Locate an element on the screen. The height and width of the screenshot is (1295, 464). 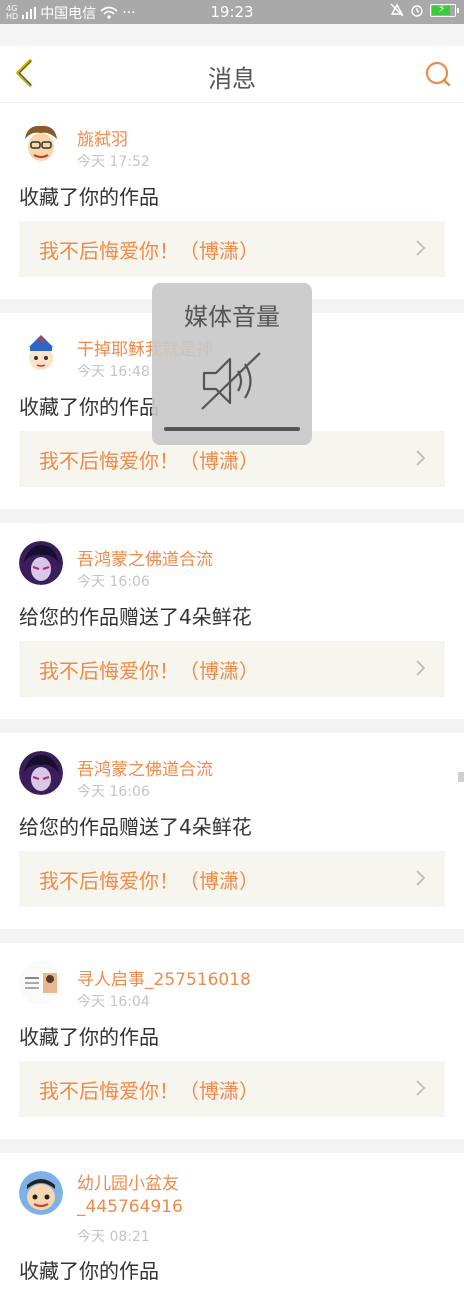
username: 寻人启事_257516018 is located at coordinates (164, 977).